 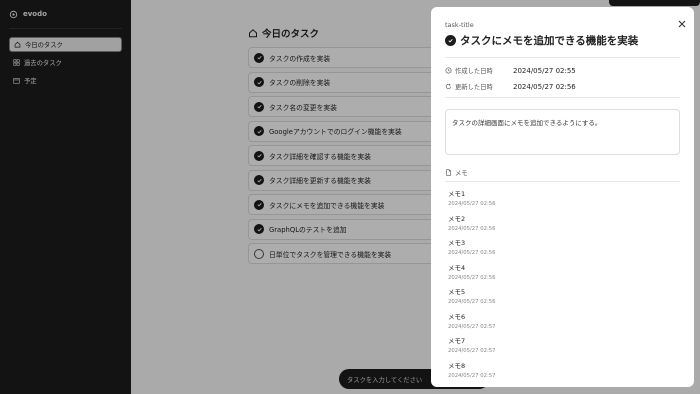 What do you see at coordinates (527, 123) in the screenshot?
I see `description-text: タスクの詳細画面にメモを追加できるようにする。` at bounding box center [527, 123].